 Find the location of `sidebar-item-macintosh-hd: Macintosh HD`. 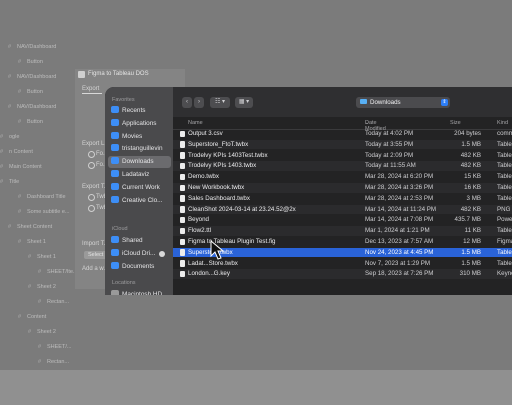

sidebar-item-macintosh-hd: Macintosh HD is located at coordinates (139, 292).